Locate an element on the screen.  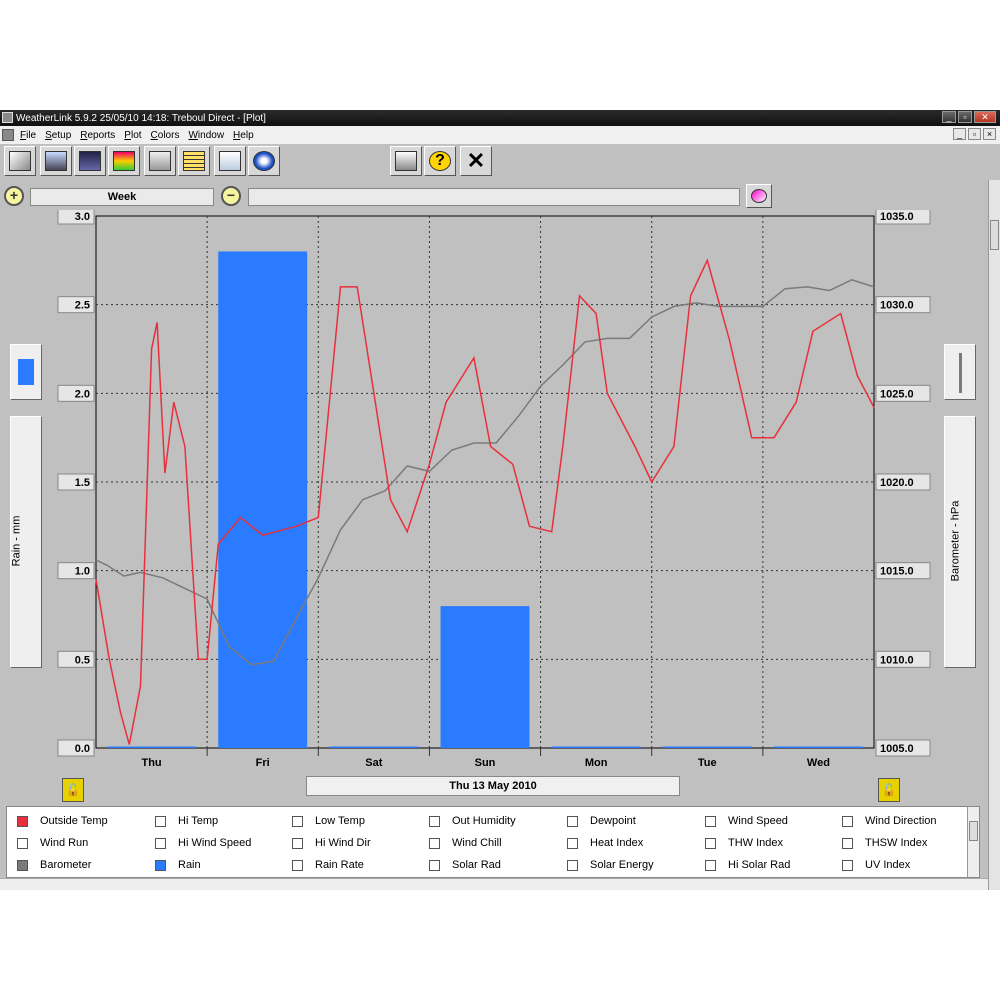
rain-bar is located at coordinates (707, 747).